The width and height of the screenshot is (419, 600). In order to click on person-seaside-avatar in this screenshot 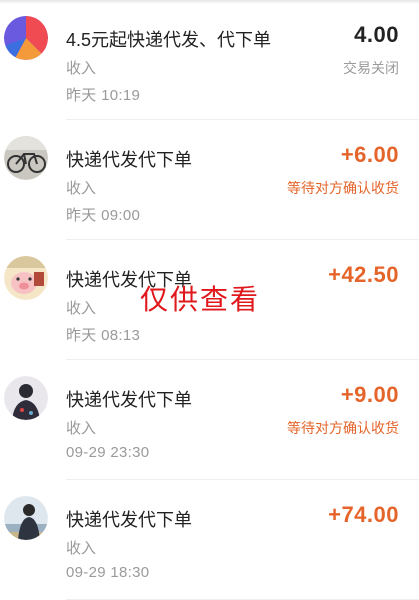, I will do `click(26, 518)`.